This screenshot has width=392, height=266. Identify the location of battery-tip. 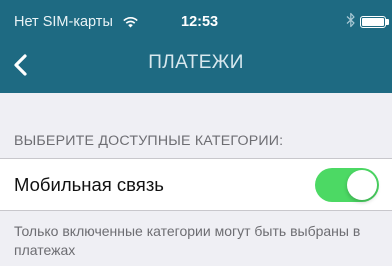
(387, 22).